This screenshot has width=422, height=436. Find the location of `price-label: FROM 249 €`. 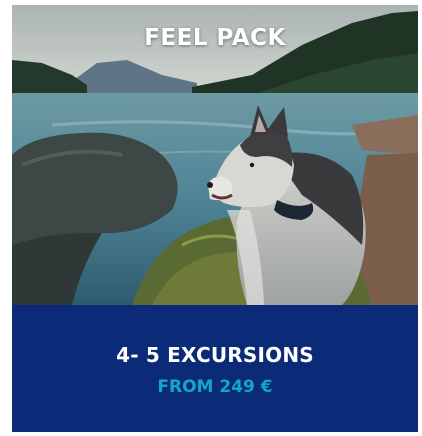

price-label: FROM 249 € is located at coordinates (215, 387).